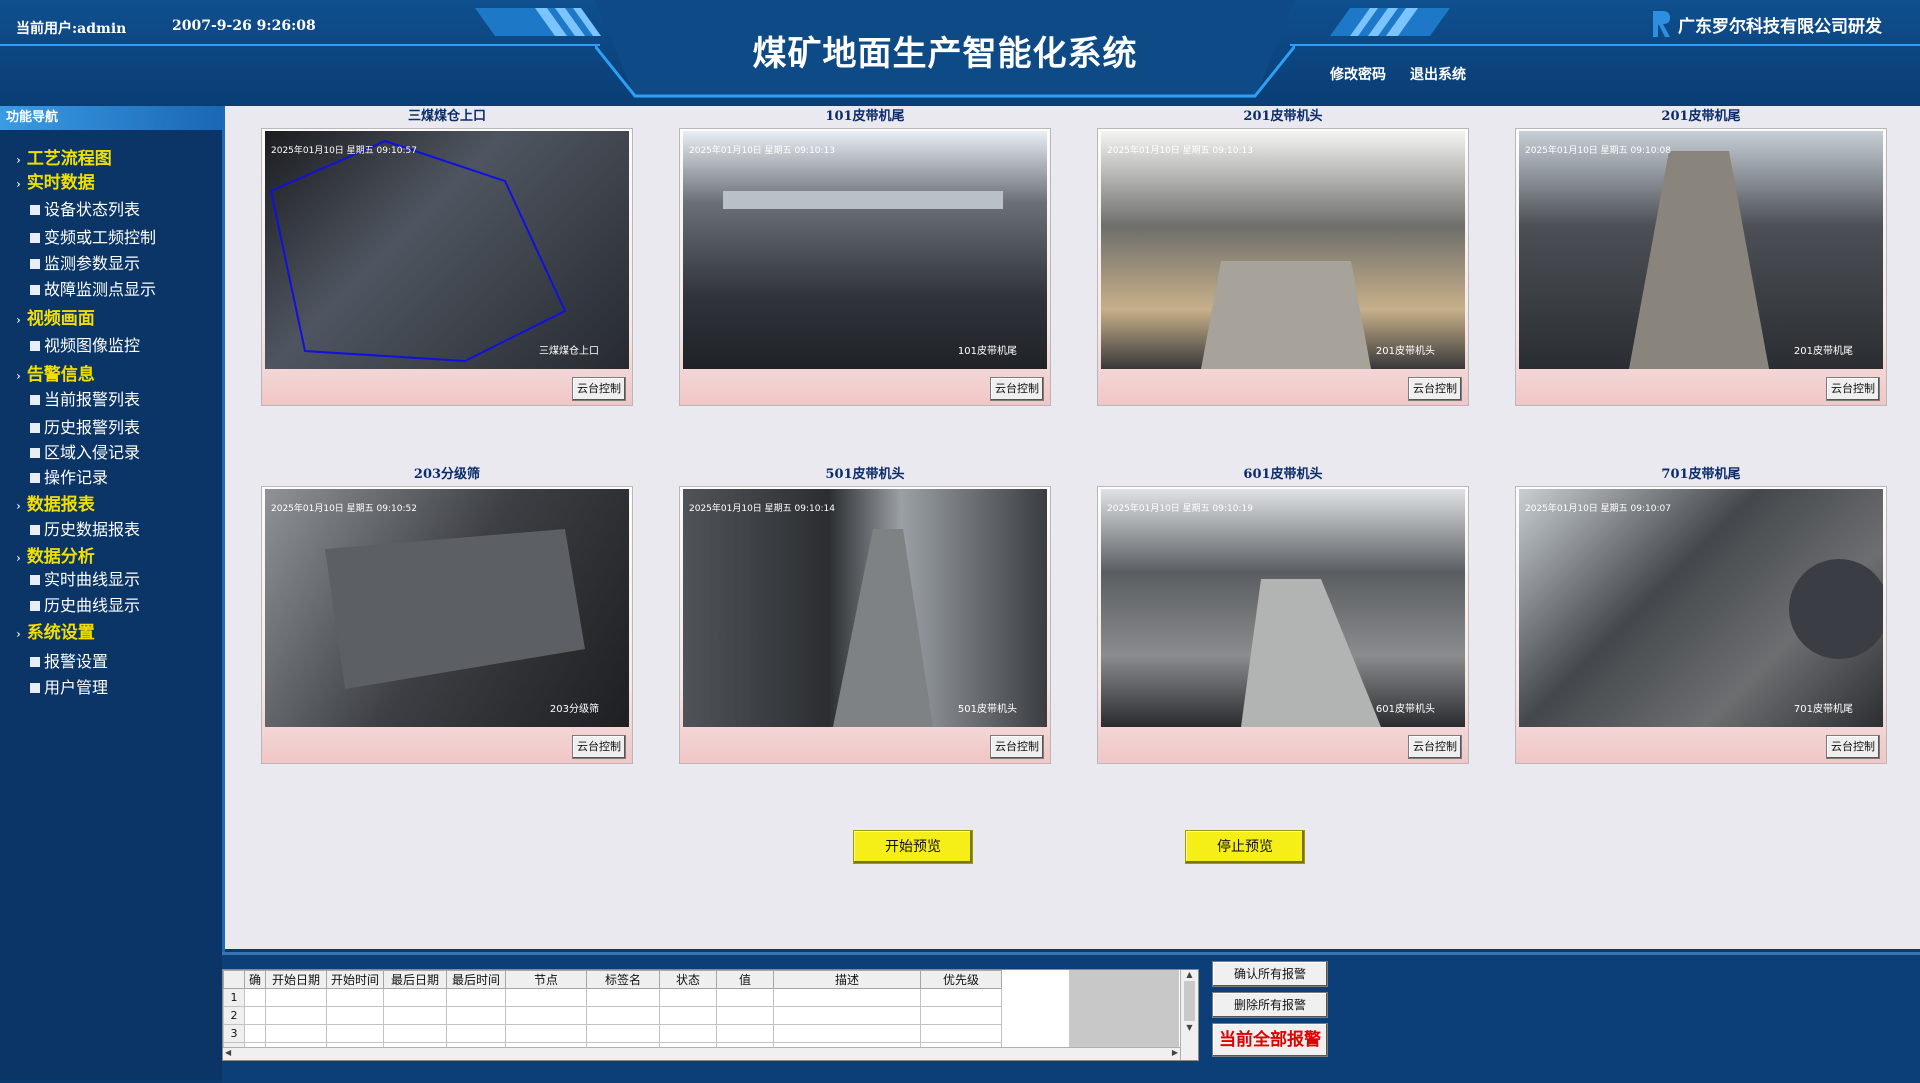 The height and width of the screenshot is (1083, 1920). Describe the element at coordinates (1270, 1005) in the screenshot. I see `delete-all-alarms-button: 删除所有报警` at that location.